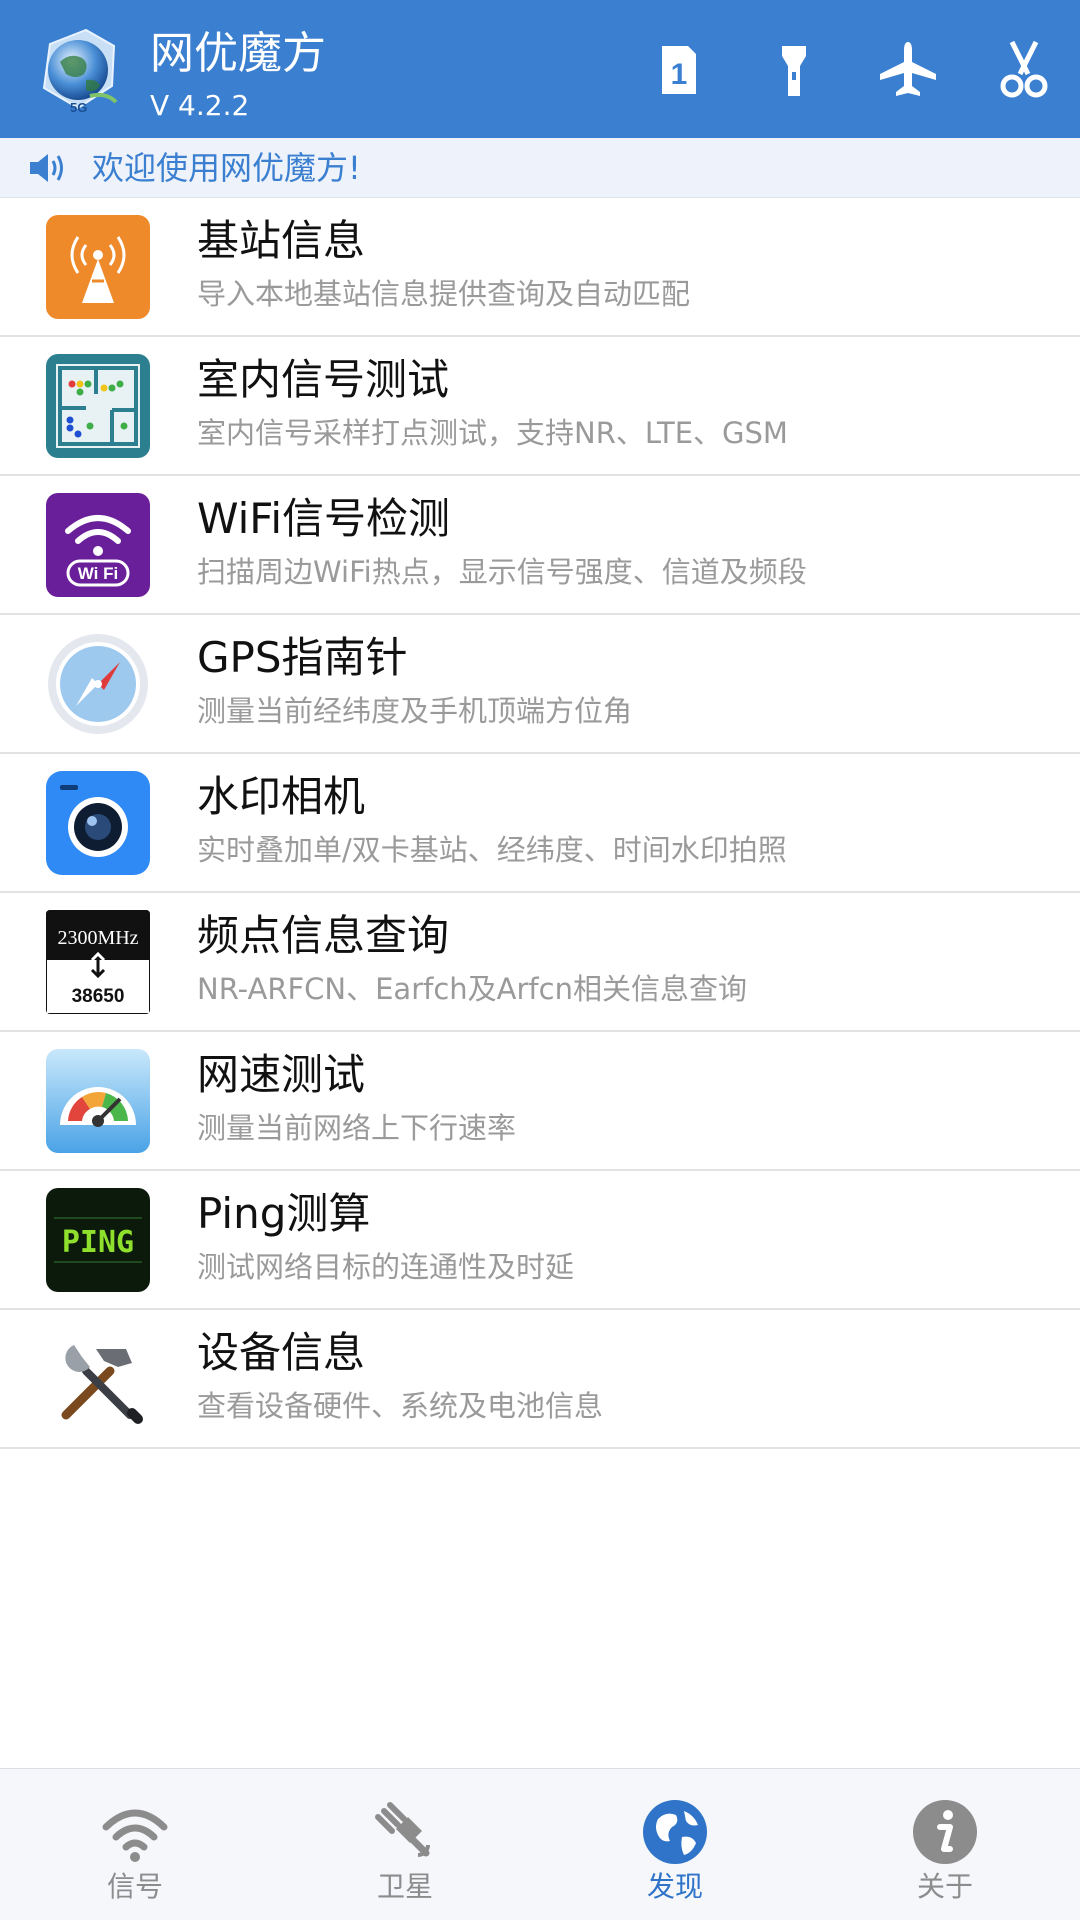 The width and height of the screenshot is (1080, 1920). I want to click on nav-label: 卫星, so click(404, 1886).